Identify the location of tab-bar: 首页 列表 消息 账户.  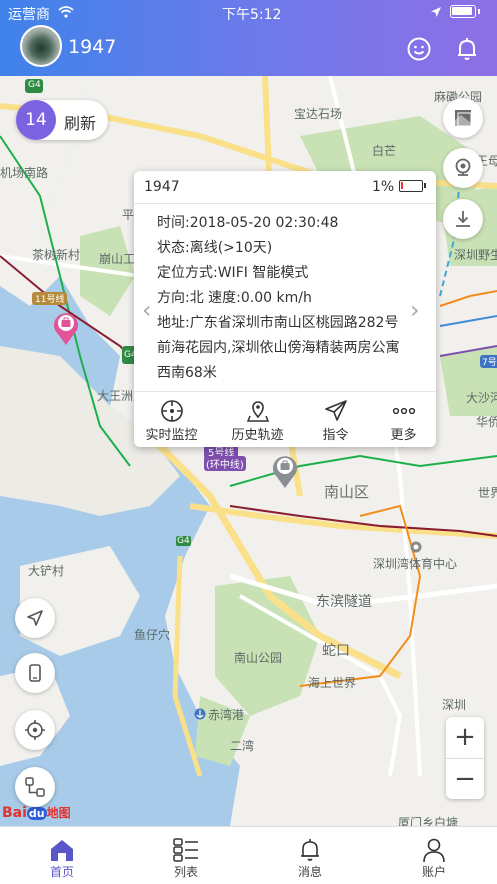
(248, 855).